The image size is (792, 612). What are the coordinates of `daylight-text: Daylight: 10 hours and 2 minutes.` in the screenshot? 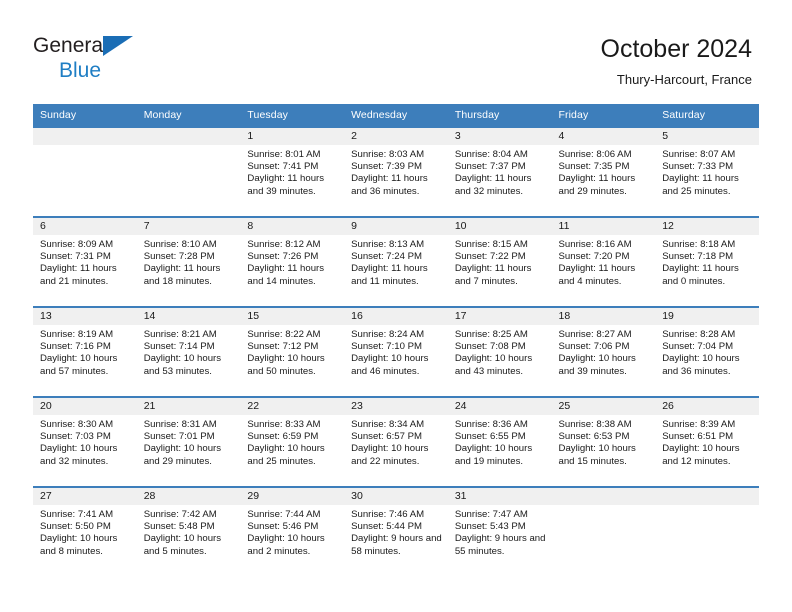 It's located at (286, 545).